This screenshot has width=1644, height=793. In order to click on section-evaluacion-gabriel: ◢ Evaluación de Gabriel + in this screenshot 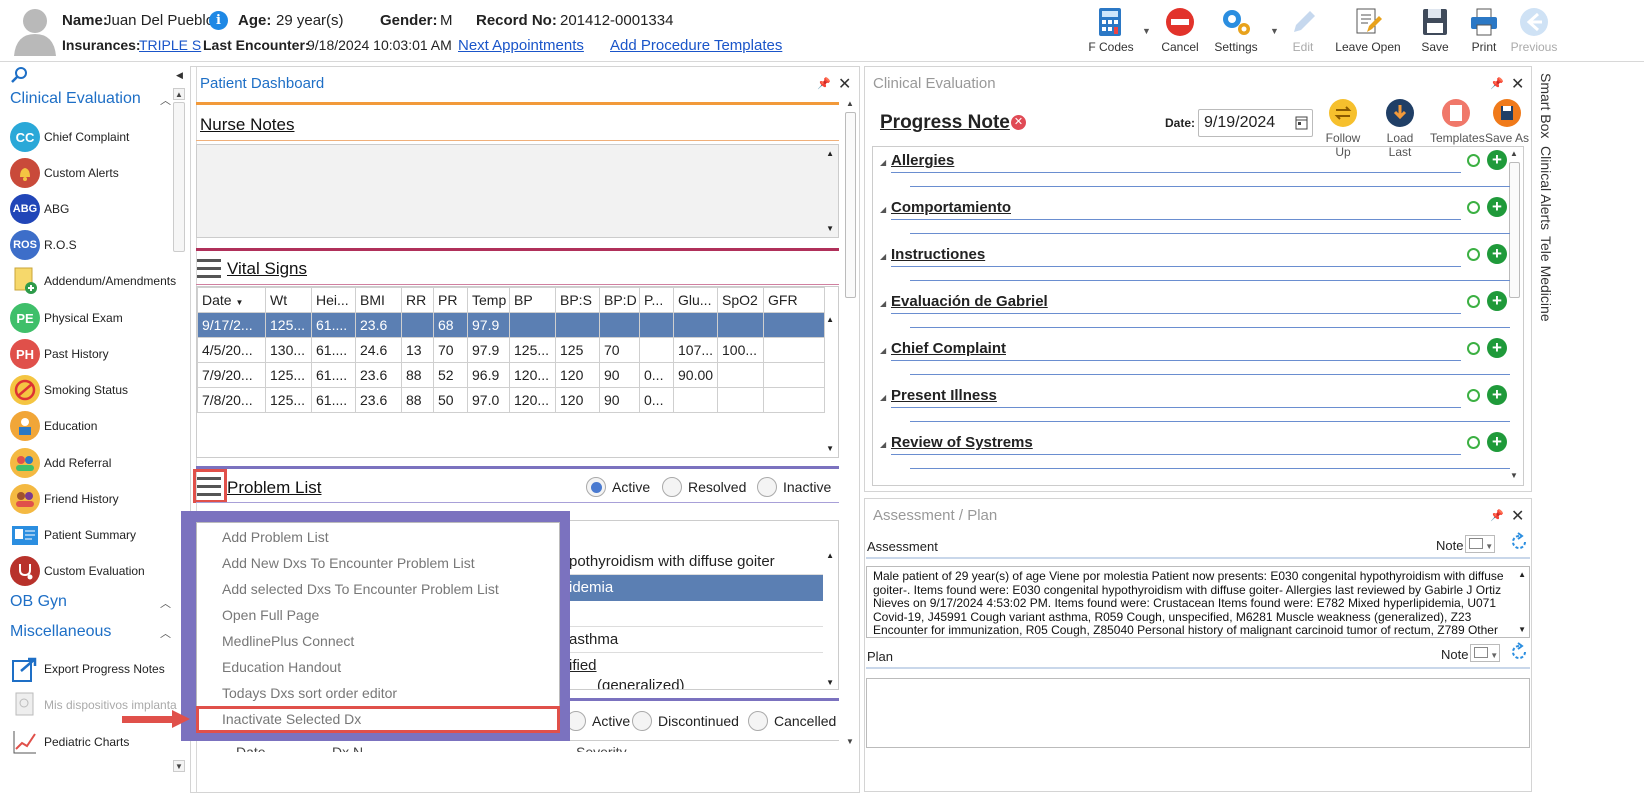, I will do `click(1195, 310)`.